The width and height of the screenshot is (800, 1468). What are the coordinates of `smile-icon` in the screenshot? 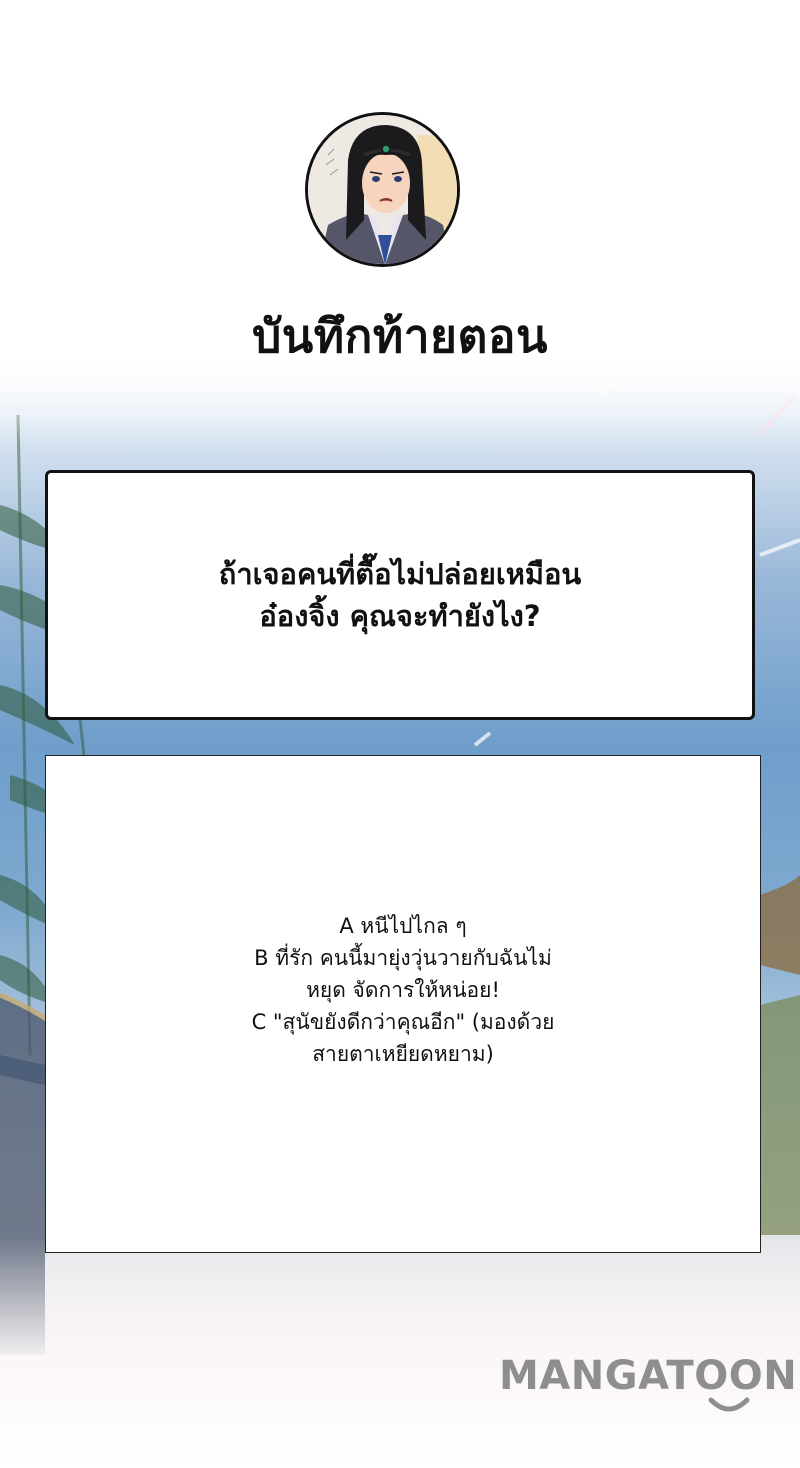 It's located at (729, 1404).